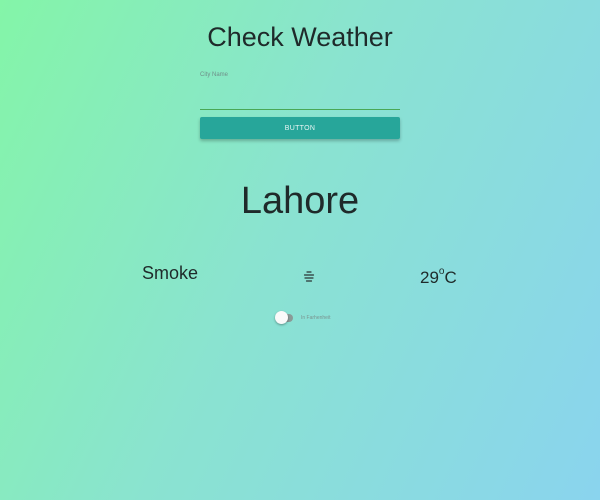  What do you see at coordinates (450, 277) in the screenshot?
I see `temperature-unit: C` at bounding box center [450, 277].